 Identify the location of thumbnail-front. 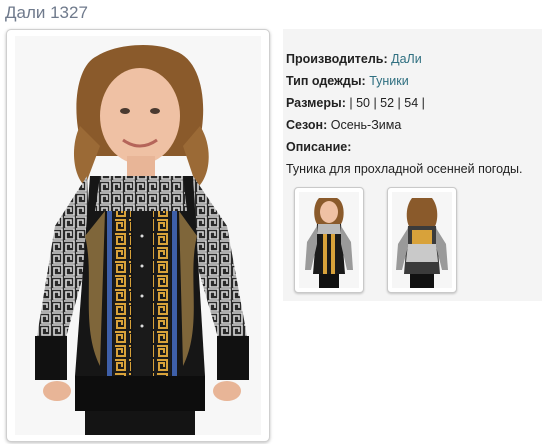
(329, 240).